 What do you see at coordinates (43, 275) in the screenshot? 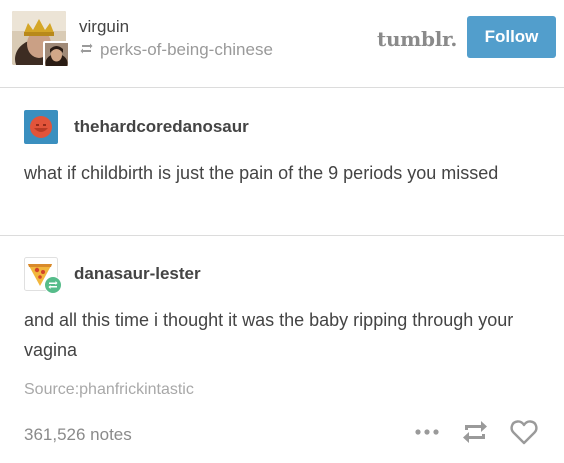
I see `user-avatar-danasaur-lester` at bounding box center [43, 275].